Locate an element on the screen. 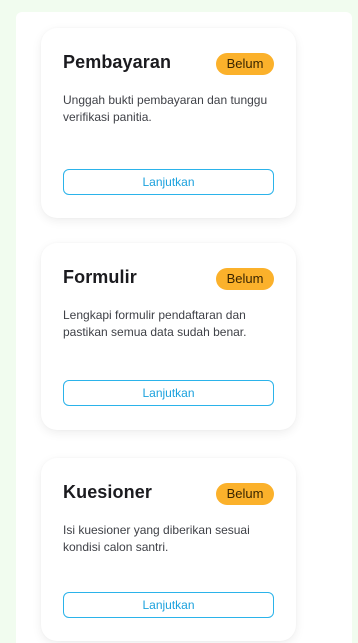 The image size is (358, 643). card-title: Formulir is located at coordinates (100, 277).